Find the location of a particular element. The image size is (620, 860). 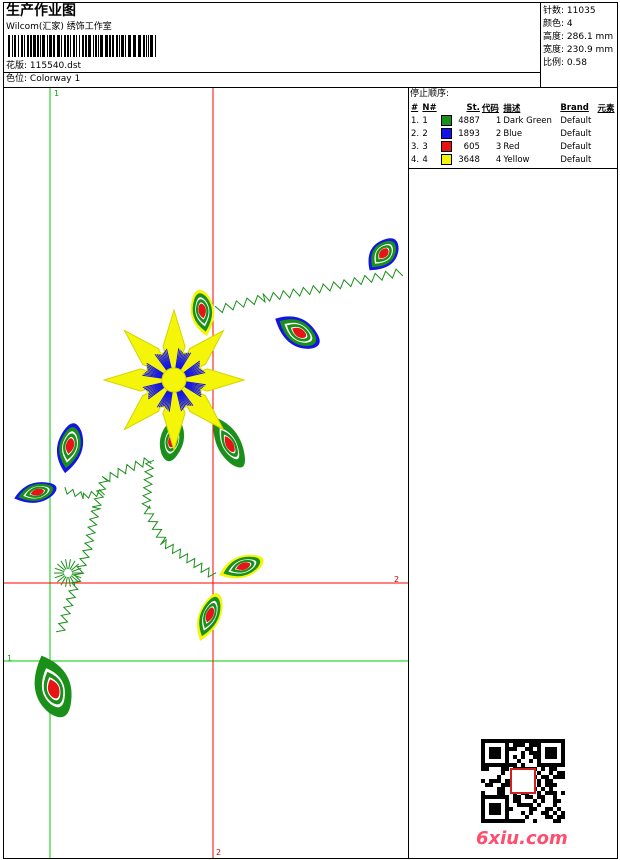

page-title: 生产作业图 is located at coordinates (41, 11).